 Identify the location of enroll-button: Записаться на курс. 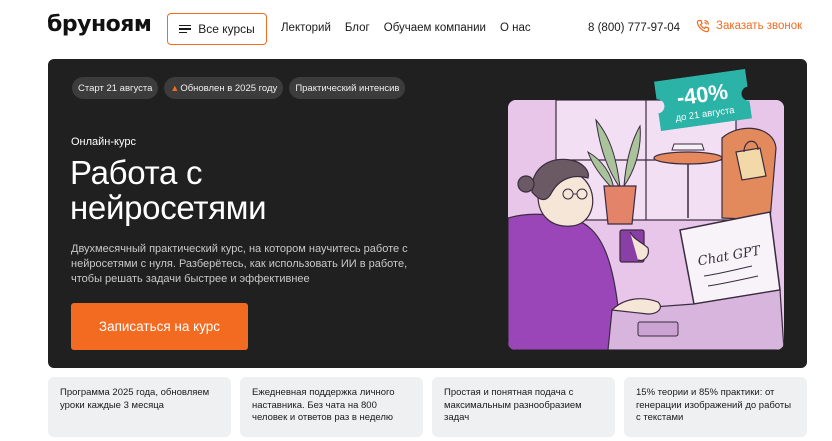
(159, 326).